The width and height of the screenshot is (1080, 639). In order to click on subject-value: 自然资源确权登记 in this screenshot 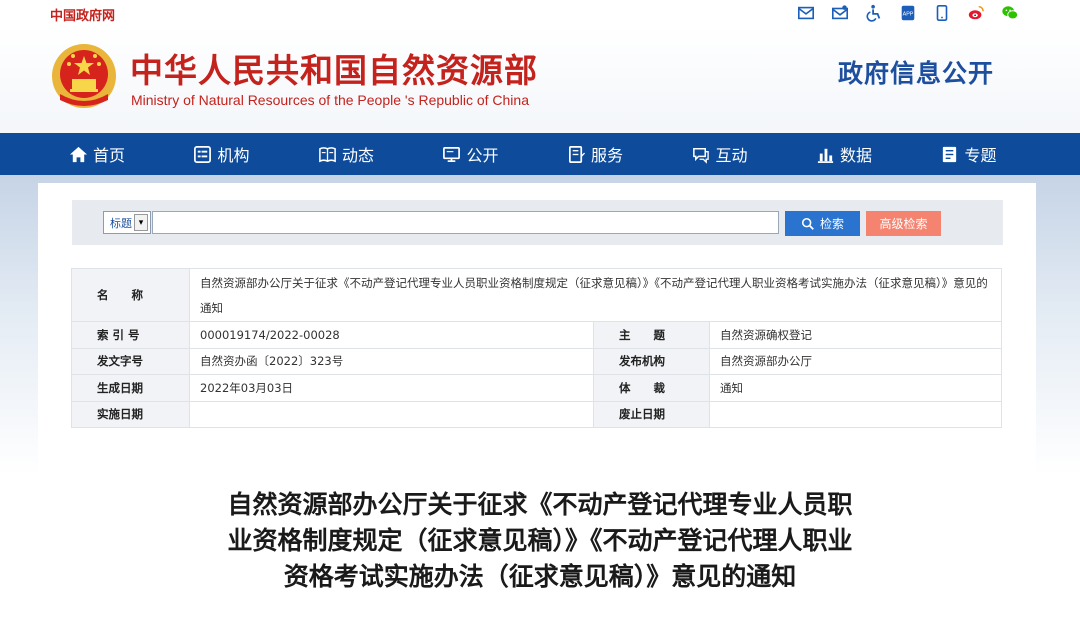, I will do `click(855, 335)`.